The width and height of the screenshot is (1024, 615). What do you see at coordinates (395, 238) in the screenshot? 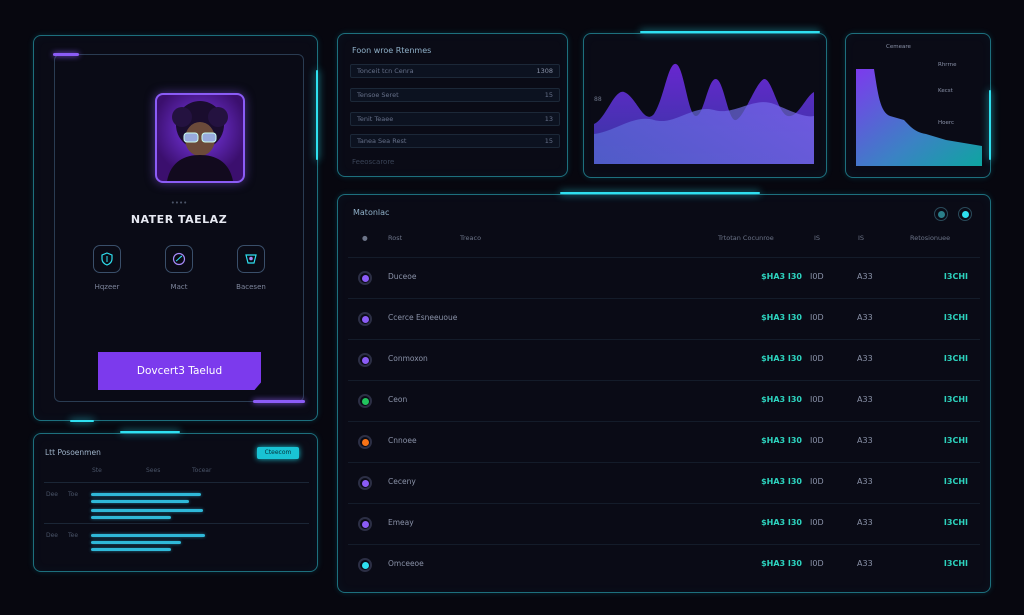
I see `column-header: Rost` at bounding box center [395, 238].